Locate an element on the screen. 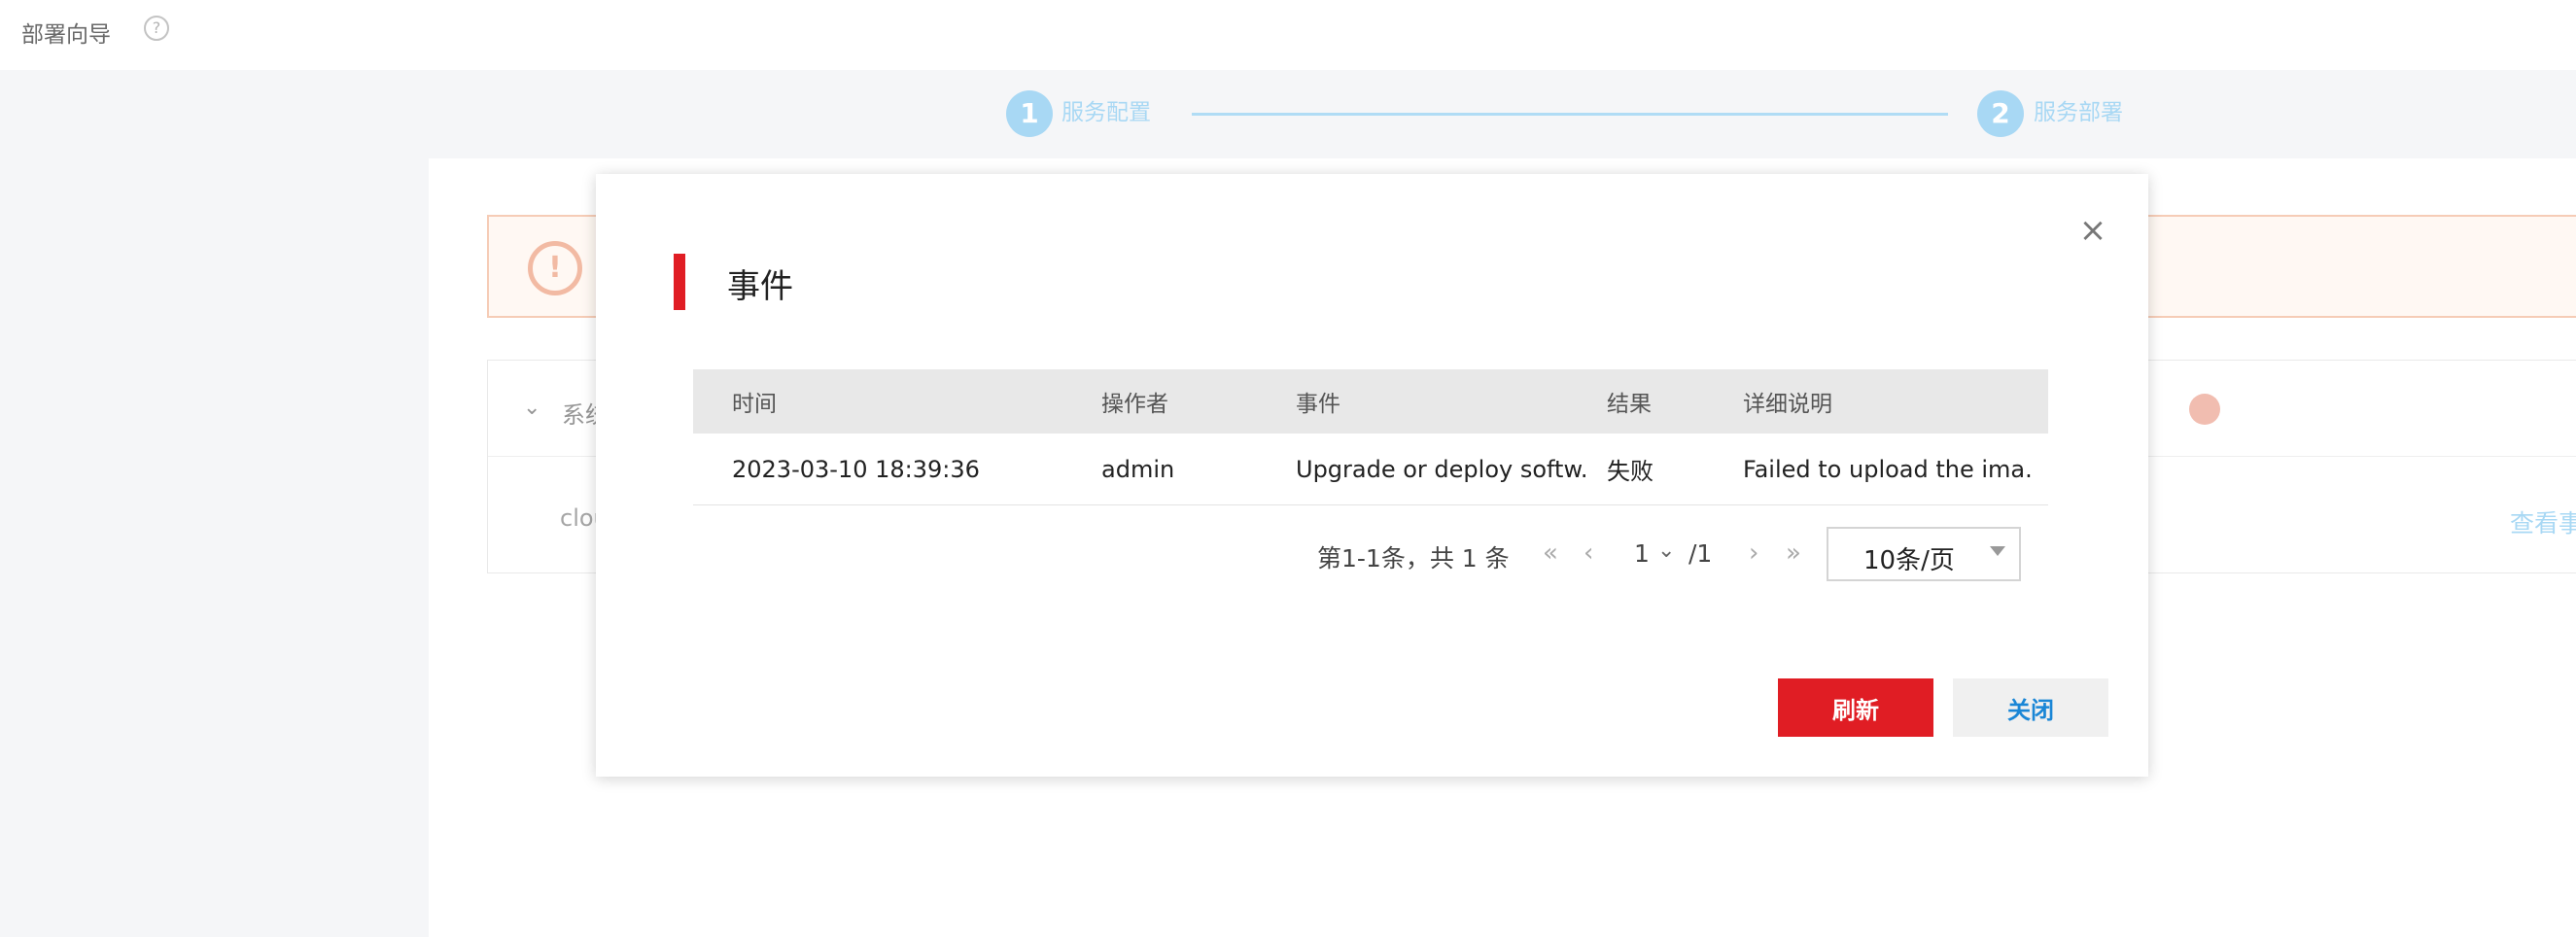 The image size is (2576, 937). column-header-event: 事件 is located at coordinates (1318, 404).